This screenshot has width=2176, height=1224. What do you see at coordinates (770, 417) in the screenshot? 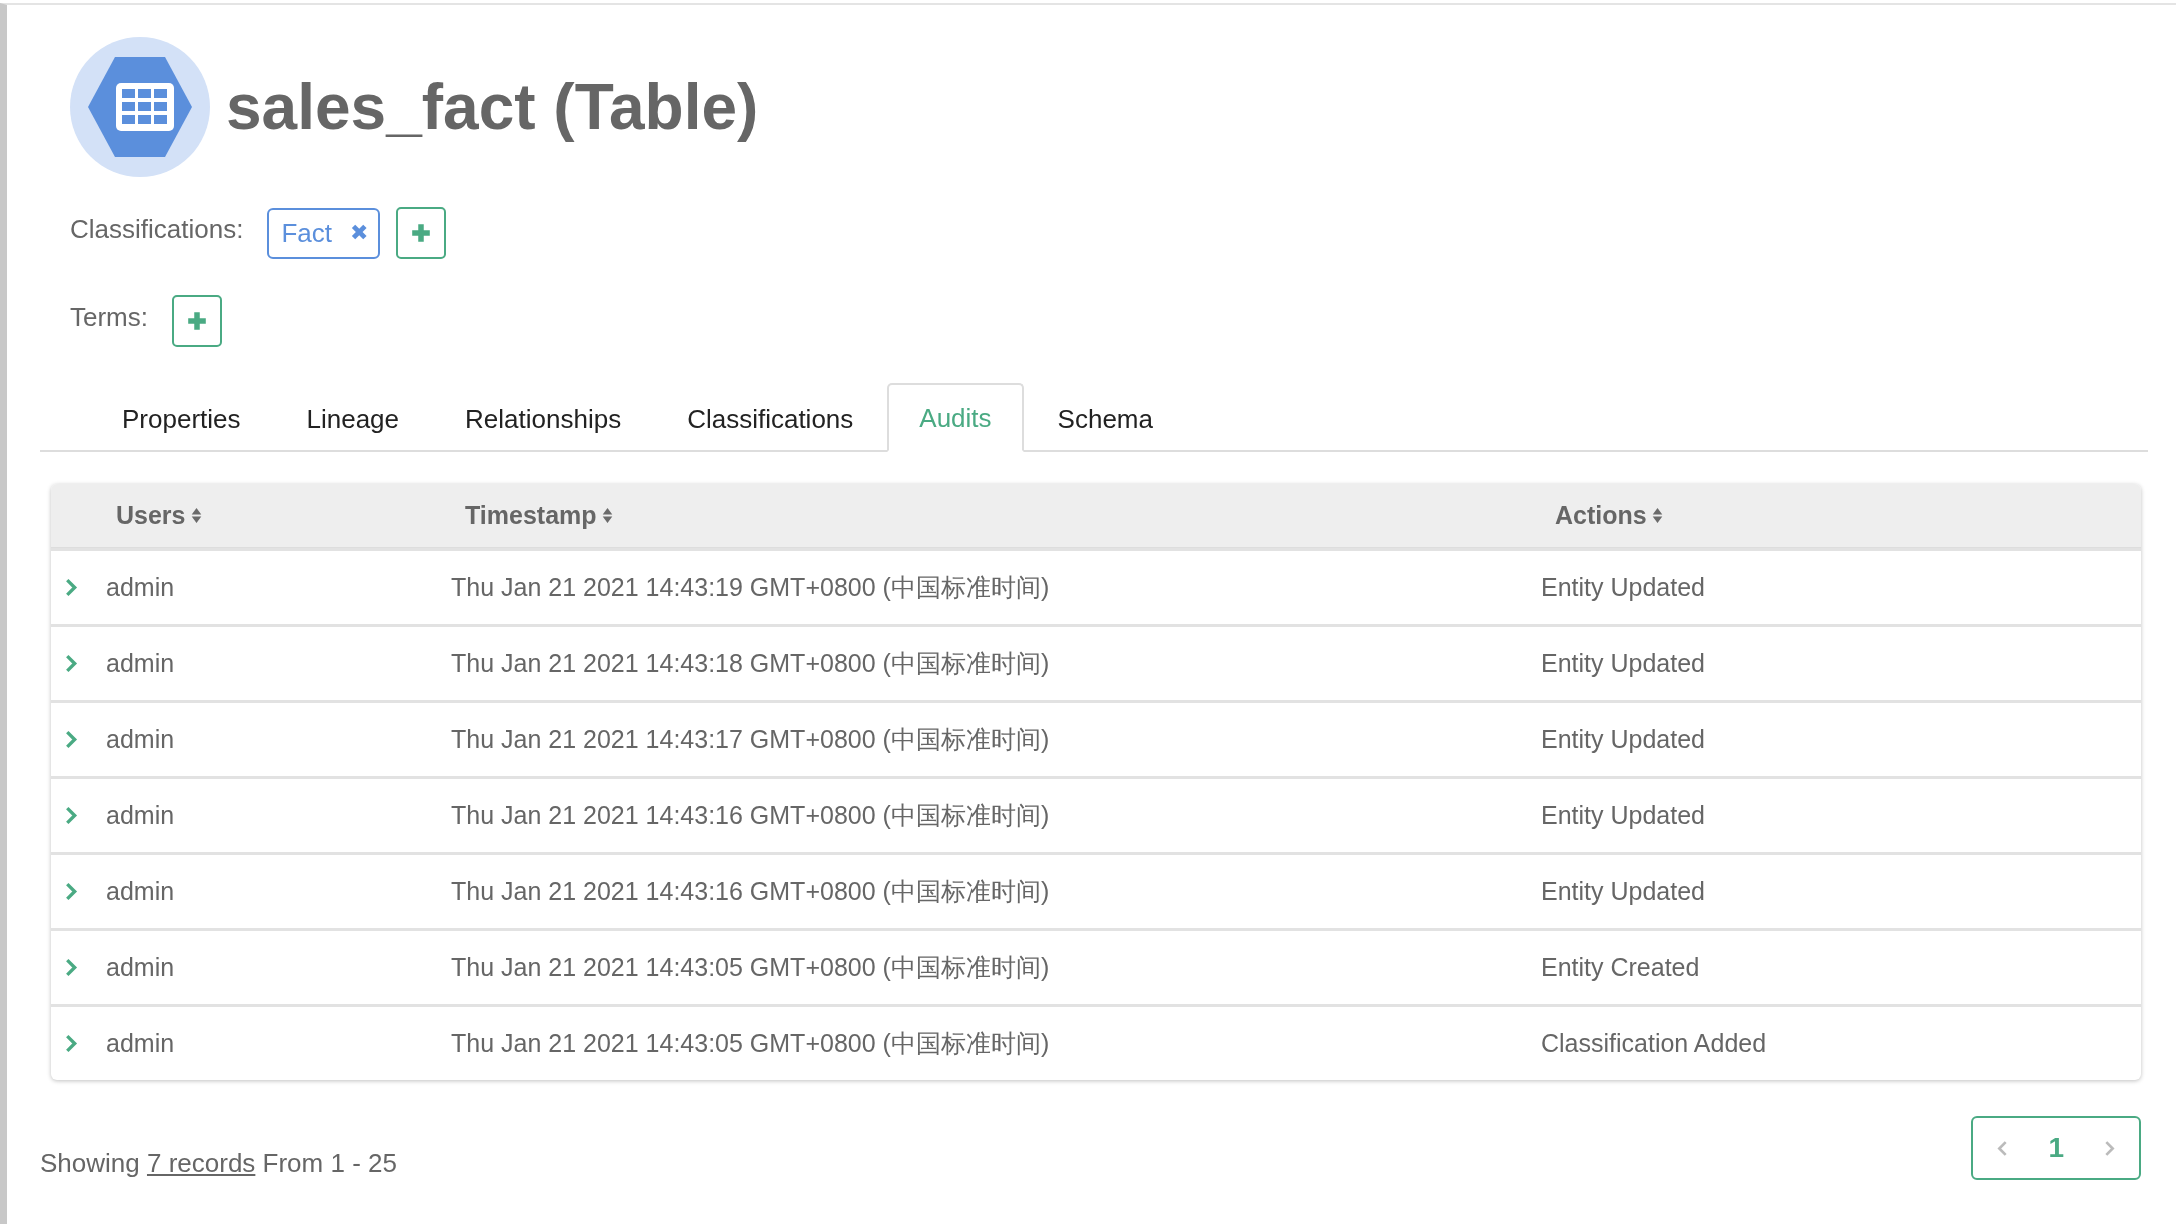
I see `tab: Classifications` at bounding box center [770, 417].